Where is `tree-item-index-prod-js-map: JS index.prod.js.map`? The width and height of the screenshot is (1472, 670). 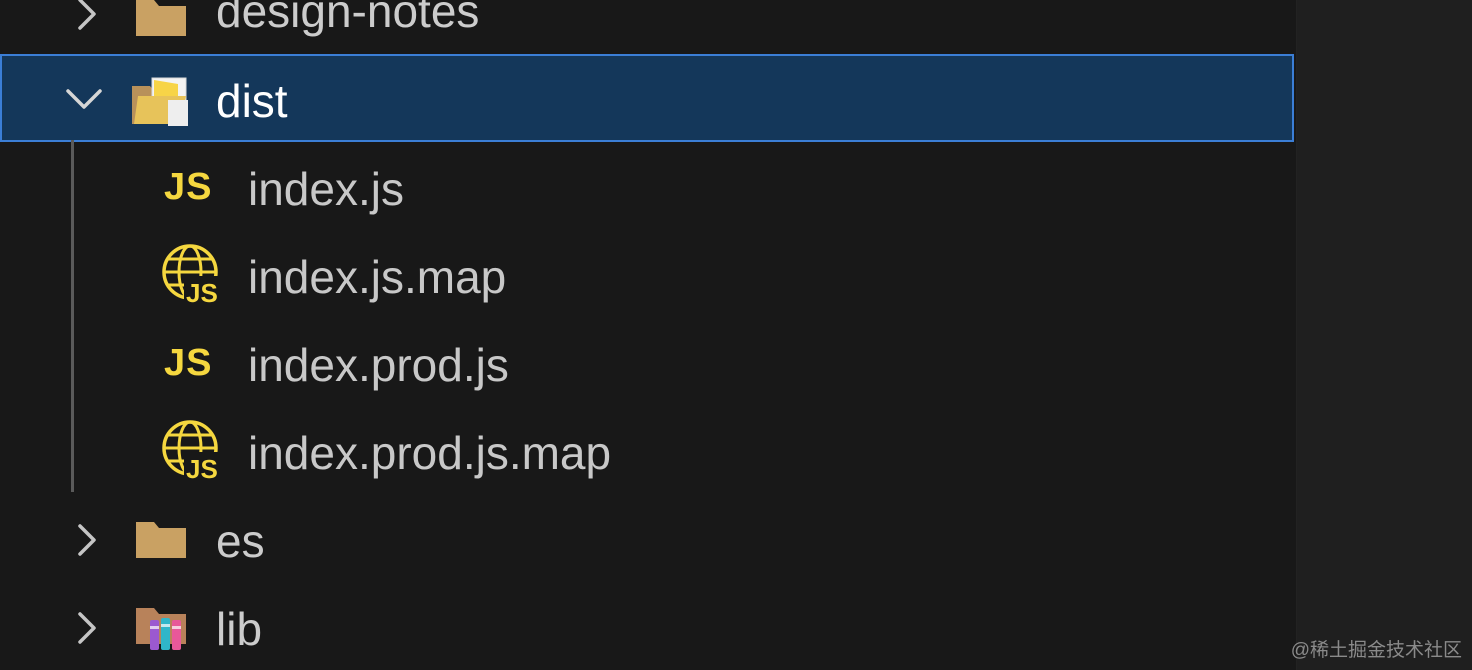 tree-item-index-prod-js-map: JS index.prod.js.map is located at coordinates (647, 452).